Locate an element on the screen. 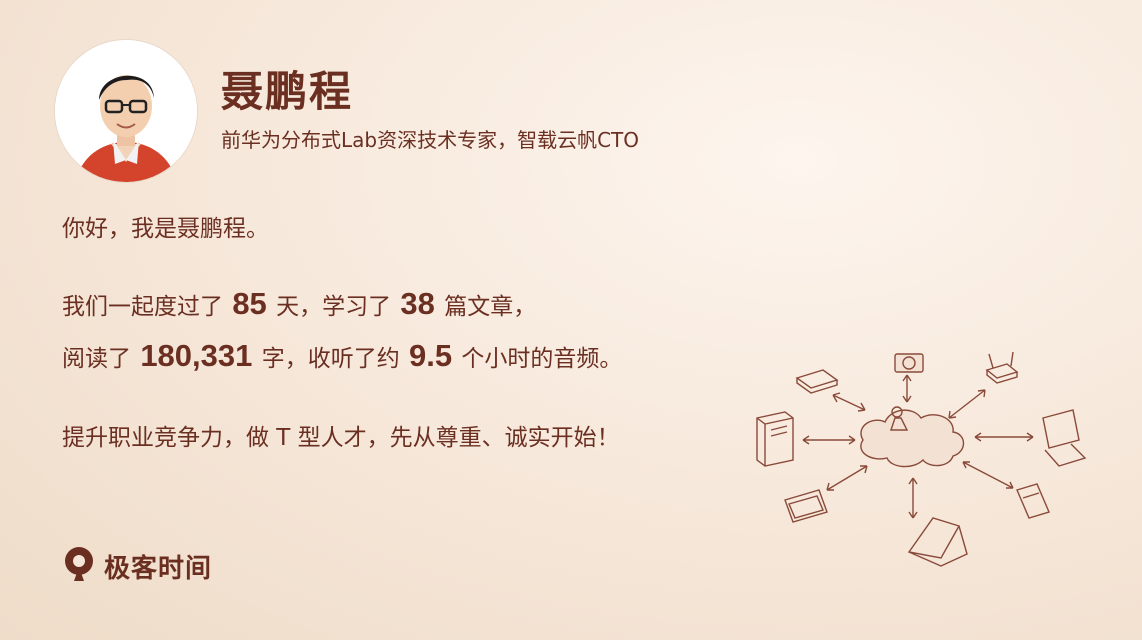  stats-text: 阅读了 is located at coordinates (96, 359).